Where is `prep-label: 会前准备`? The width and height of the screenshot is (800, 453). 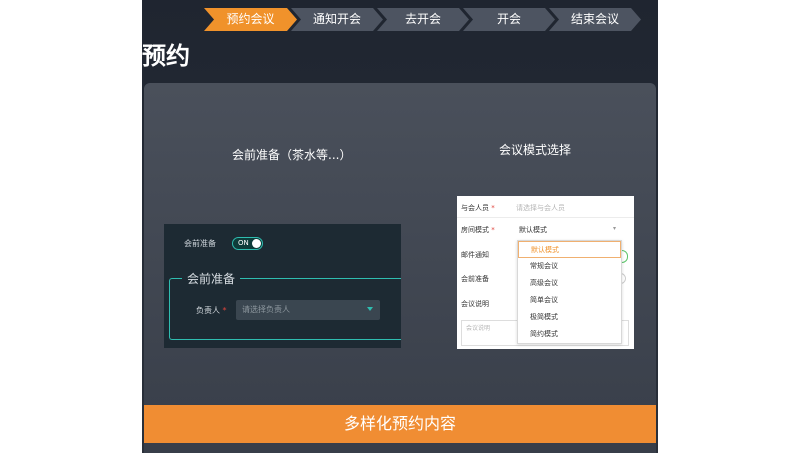 prep-label: 会前准备 is located at coordinates (475, 279).